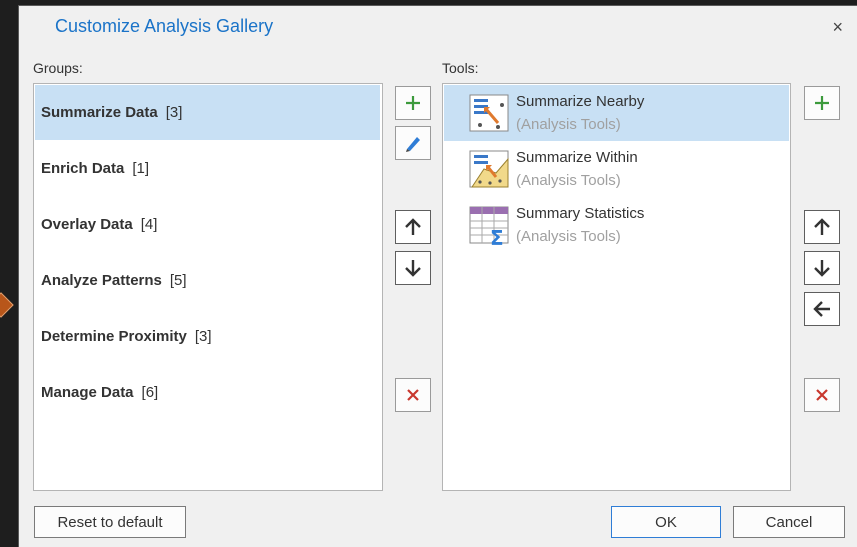 The width and height of the screenshot is (857, 547). I want to click on groups-label: Groups:, so click(58, 68).